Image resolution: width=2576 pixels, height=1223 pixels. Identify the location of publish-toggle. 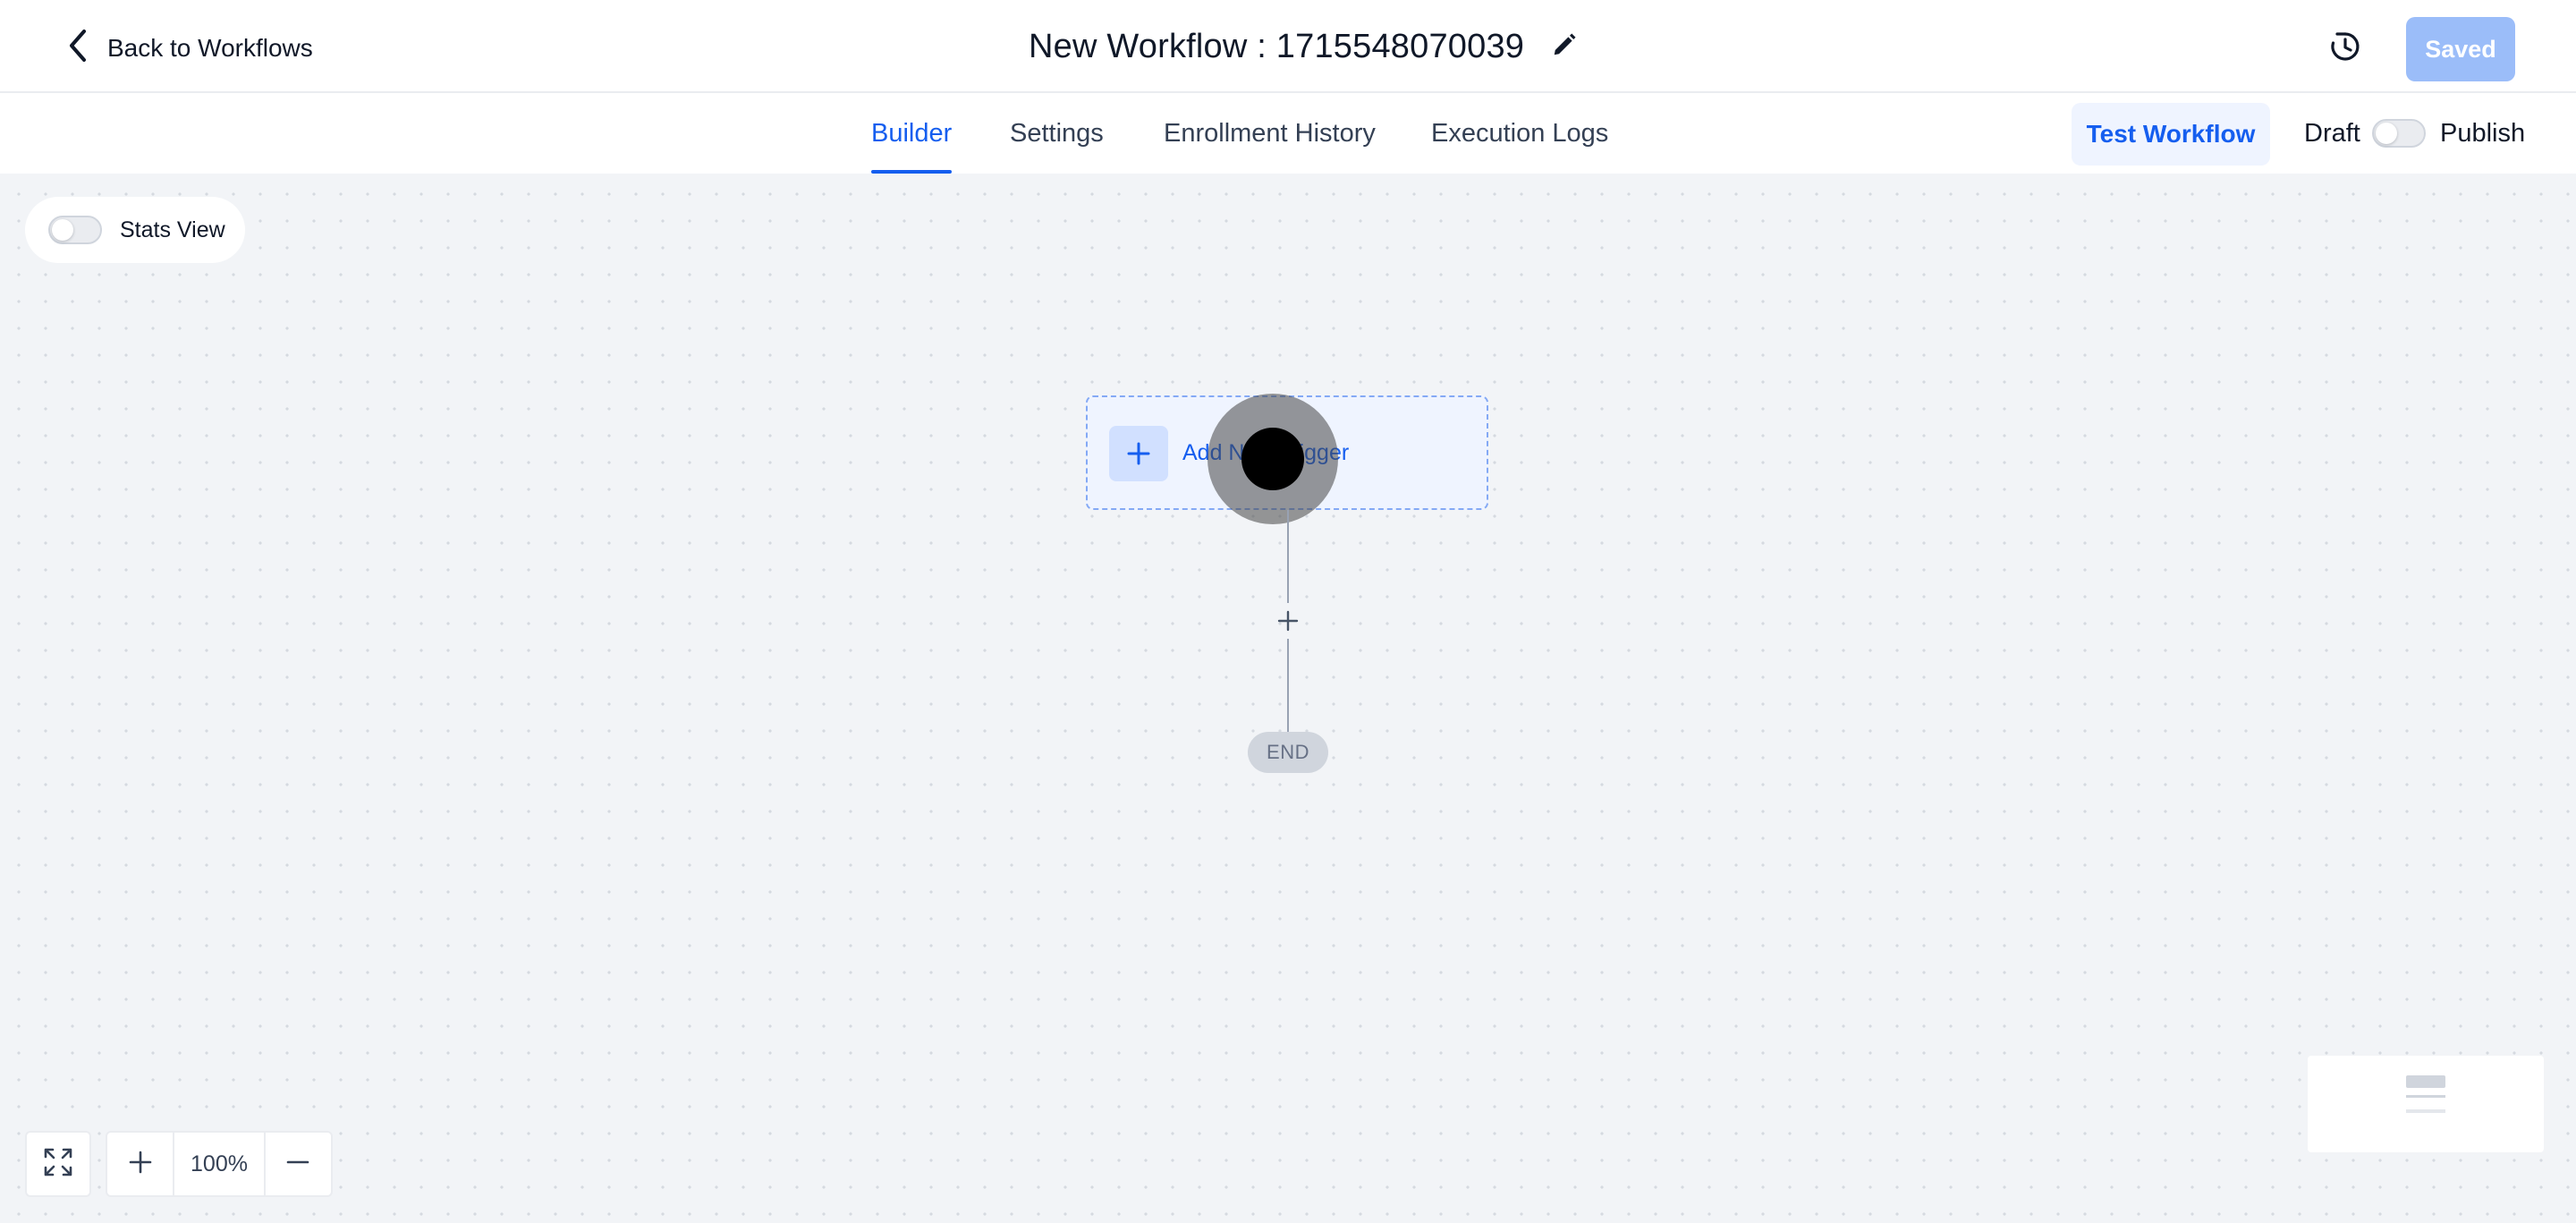
(2399, 133).